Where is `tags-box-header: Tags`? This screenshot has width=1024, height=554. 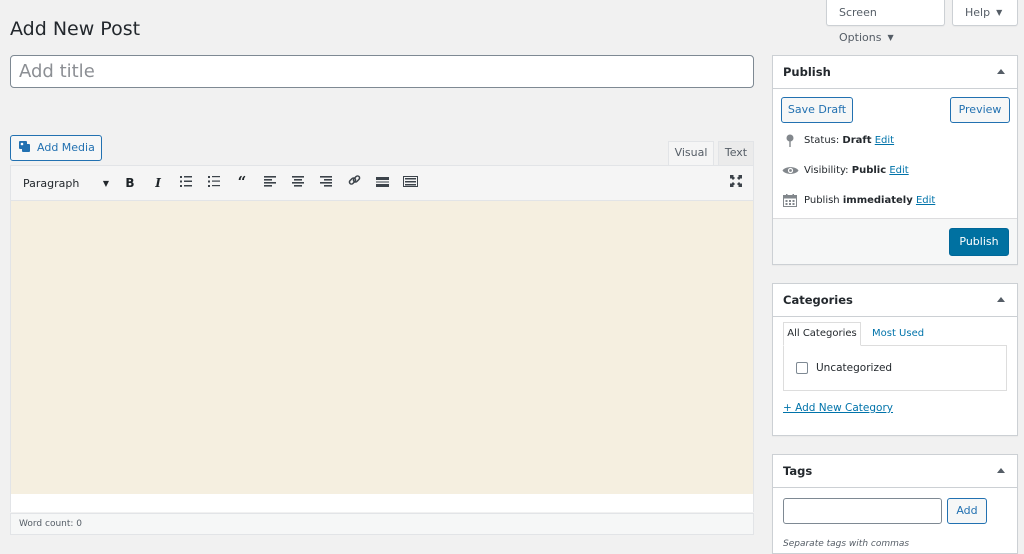 tags-box-header: Tags is located at coordinates (895, 471).